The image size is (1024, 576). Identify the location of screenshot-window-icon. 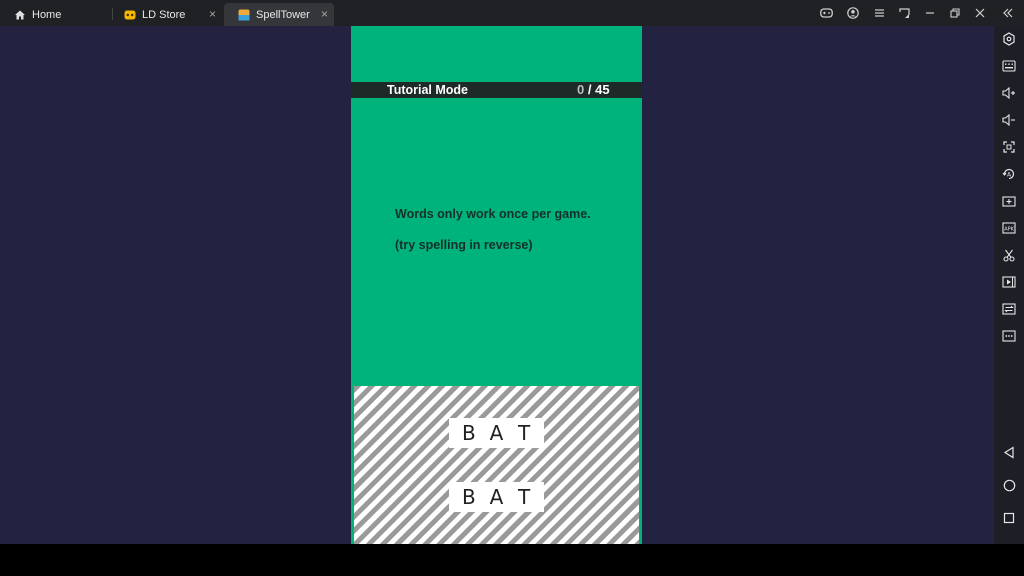
(904, 13).